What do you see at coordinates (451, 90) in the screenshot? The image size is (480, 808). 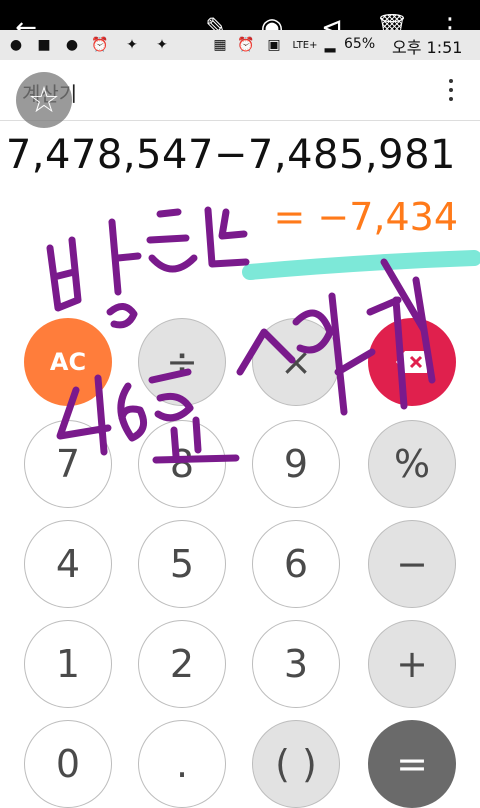 I see `overflow-menu-icon` at bounding box center [451, 90].